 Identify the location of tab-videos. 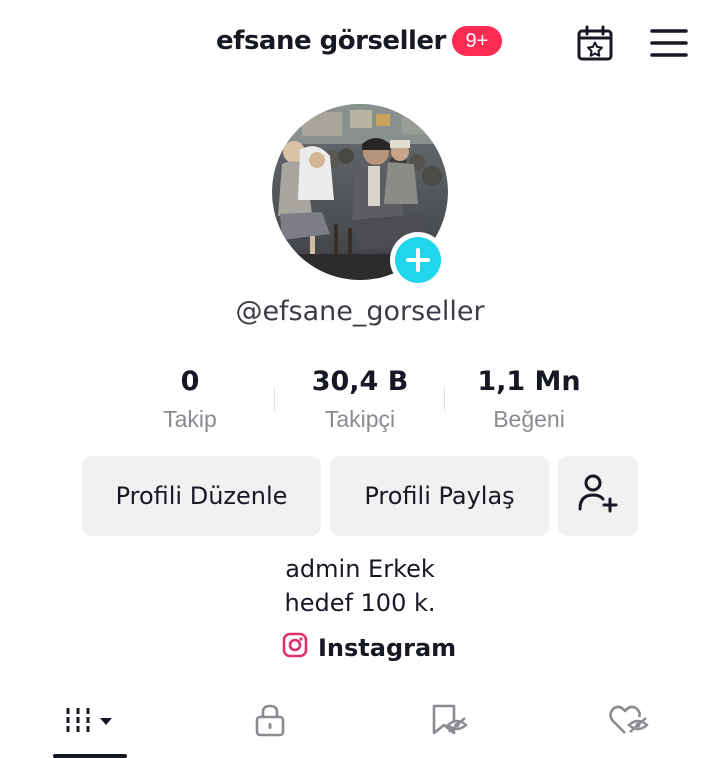
(90, 722).